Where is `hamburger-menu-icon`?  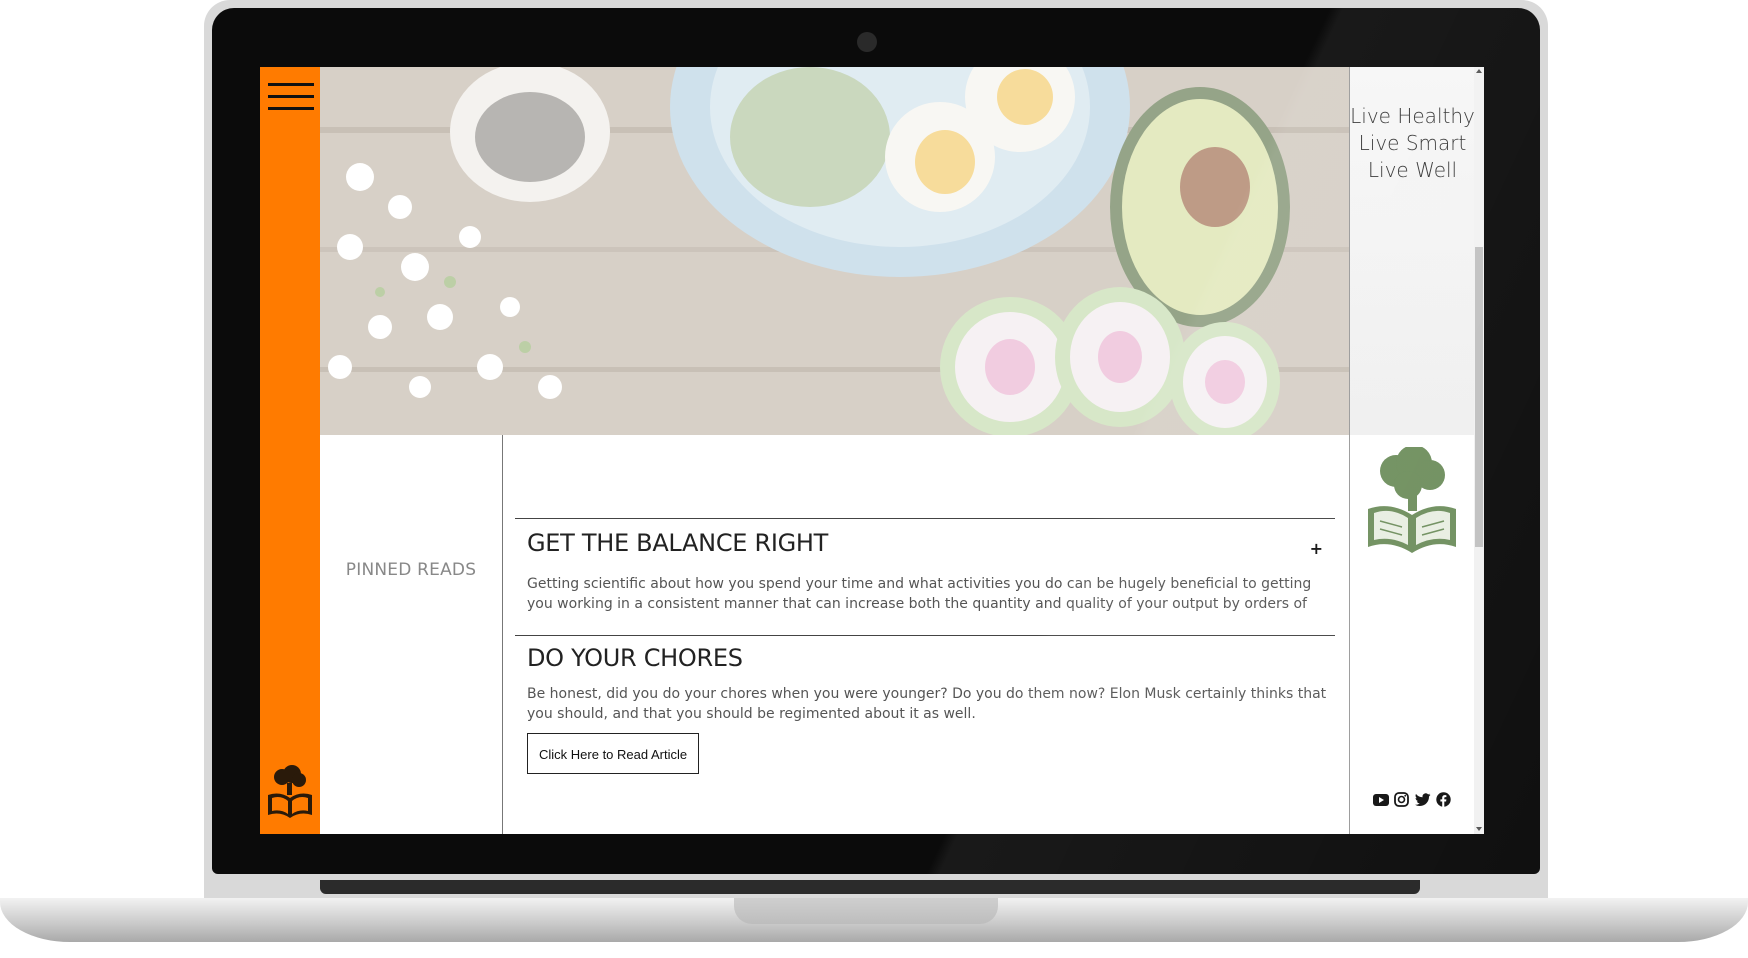 hamburger-menu-icon is located at coordinates (291, 97).